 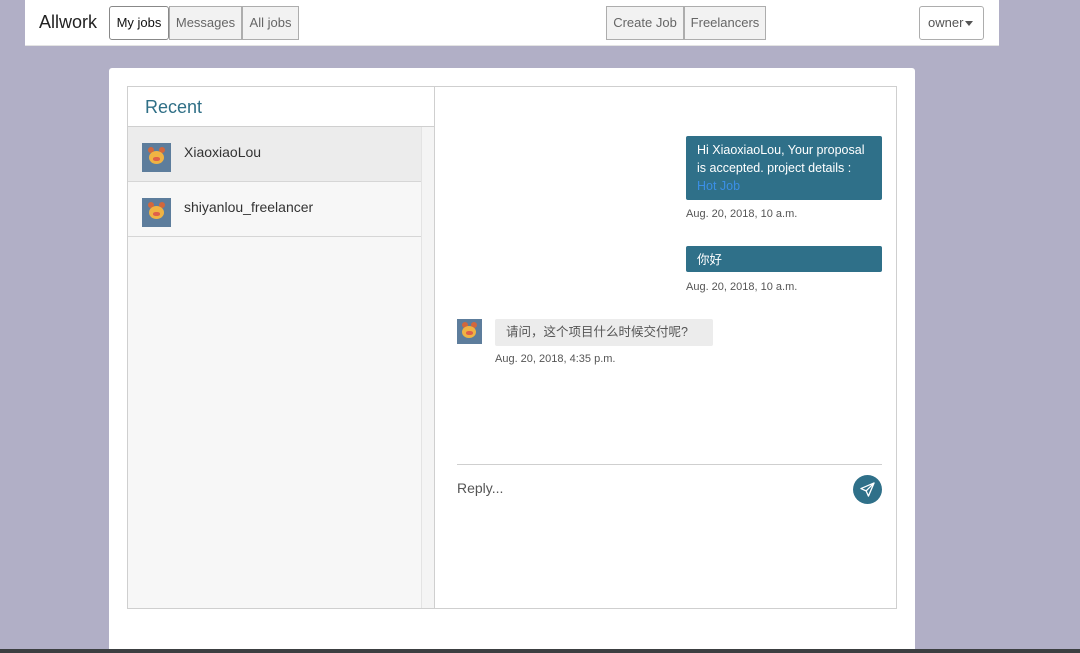 I want to click on user-menu-label: owner, so click(x=946, y=22).